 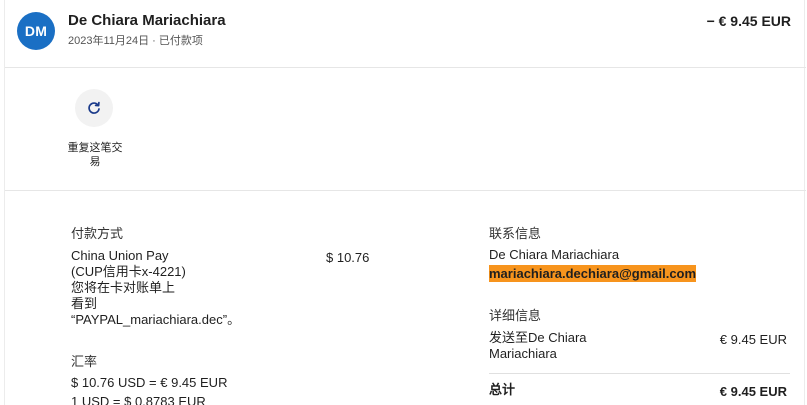 What do you see at coordinates (138, 399) in the screenshot?
I see `exchange-rate-unit: 1 USD = $ 0.8783 EUR` at bounding box center [138, 399].